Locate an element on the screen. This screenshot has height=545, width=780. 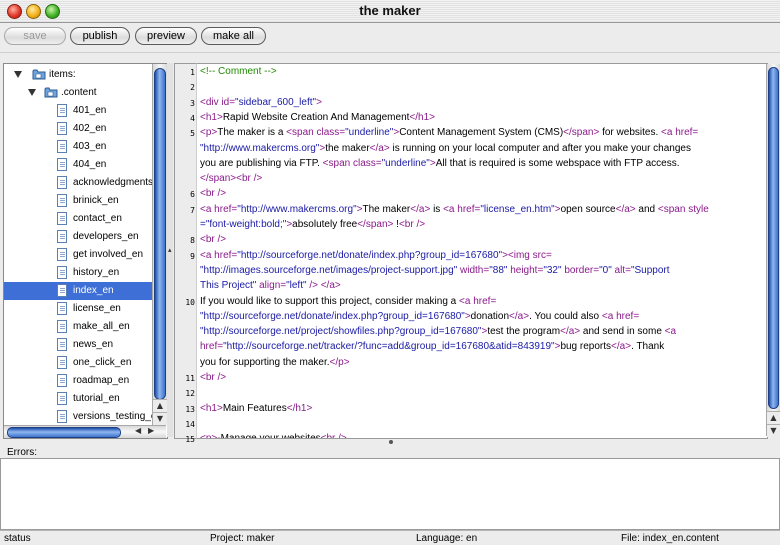
code-token: absolutely free is located at coordinates (325, 224).